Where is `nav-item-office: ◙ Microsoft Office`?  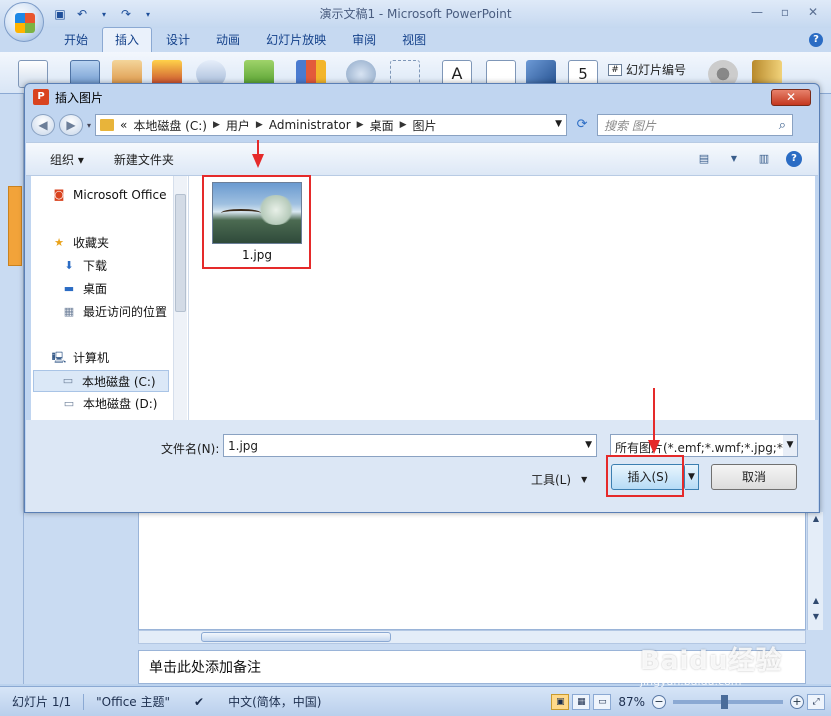 nav-item-office: ◙ Microsoft Office is located at coordinates (109, 195).